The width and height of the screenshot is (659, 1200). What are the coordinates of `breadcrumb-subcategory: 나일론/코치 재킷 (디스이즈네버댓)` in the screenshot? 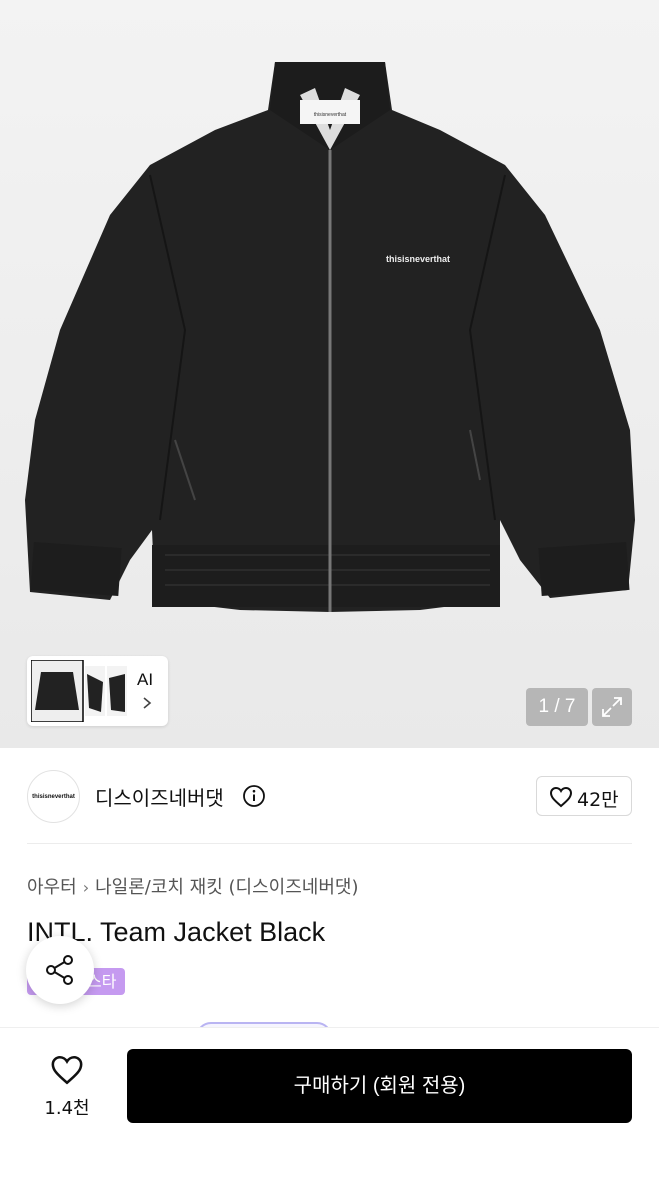 It's located at (226, 887).